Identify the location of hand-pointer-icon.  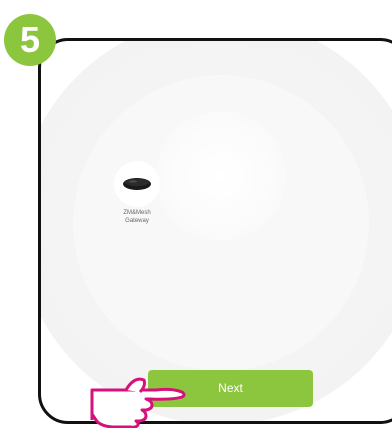
(138, 402).